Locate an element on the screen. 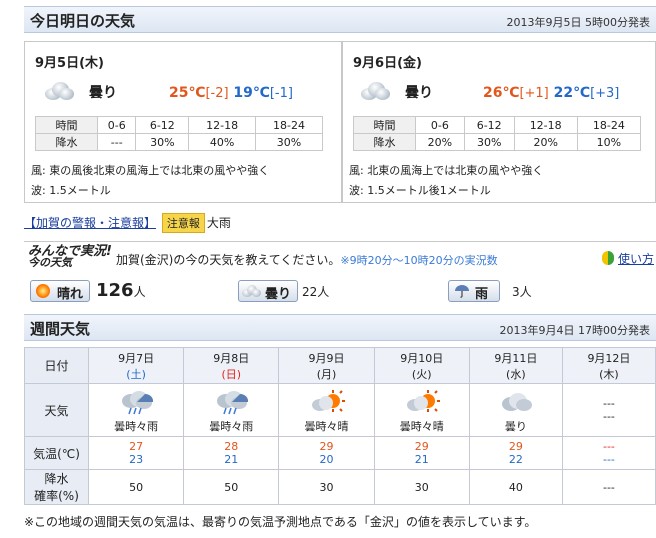  rain-cell: 10% is located at coordinates (609, 142).